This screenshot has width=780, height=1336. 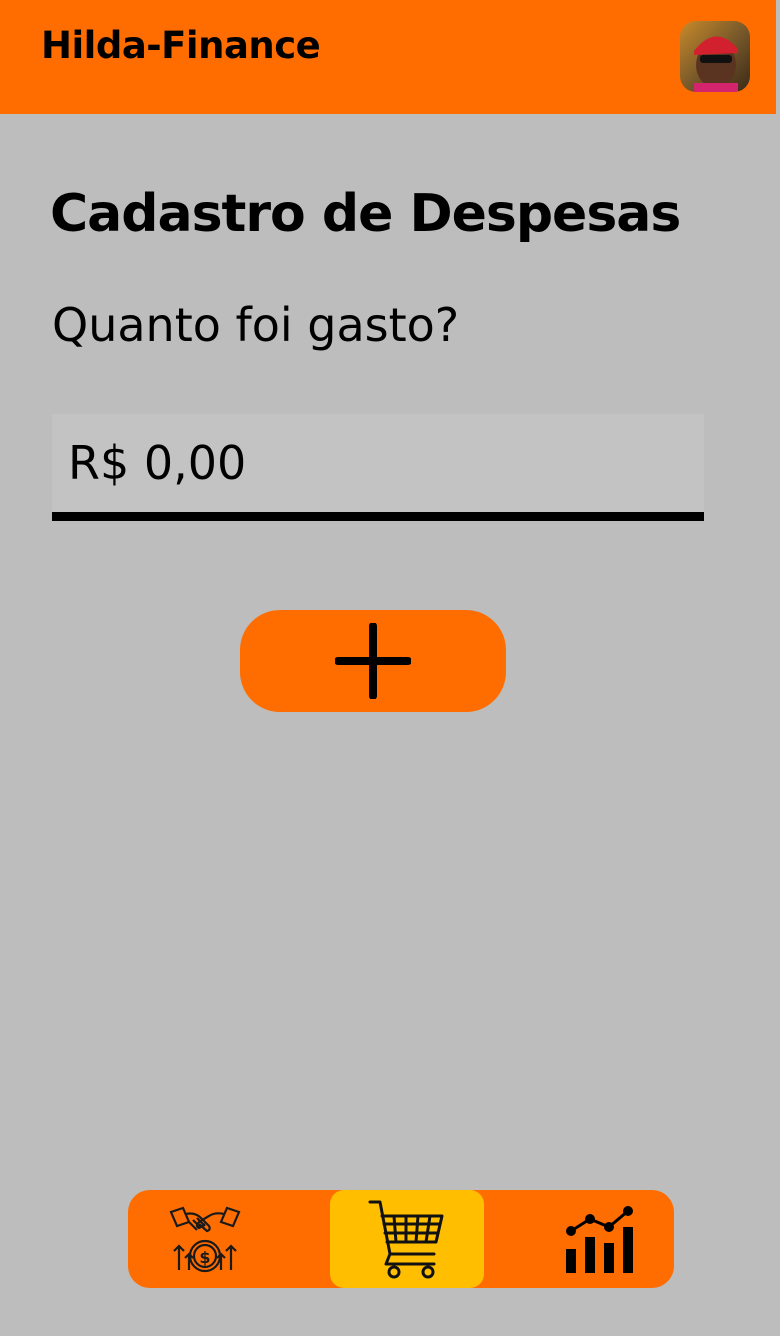 I want to click on bar-chart-trend-icon, so click(x=599, y=1239).